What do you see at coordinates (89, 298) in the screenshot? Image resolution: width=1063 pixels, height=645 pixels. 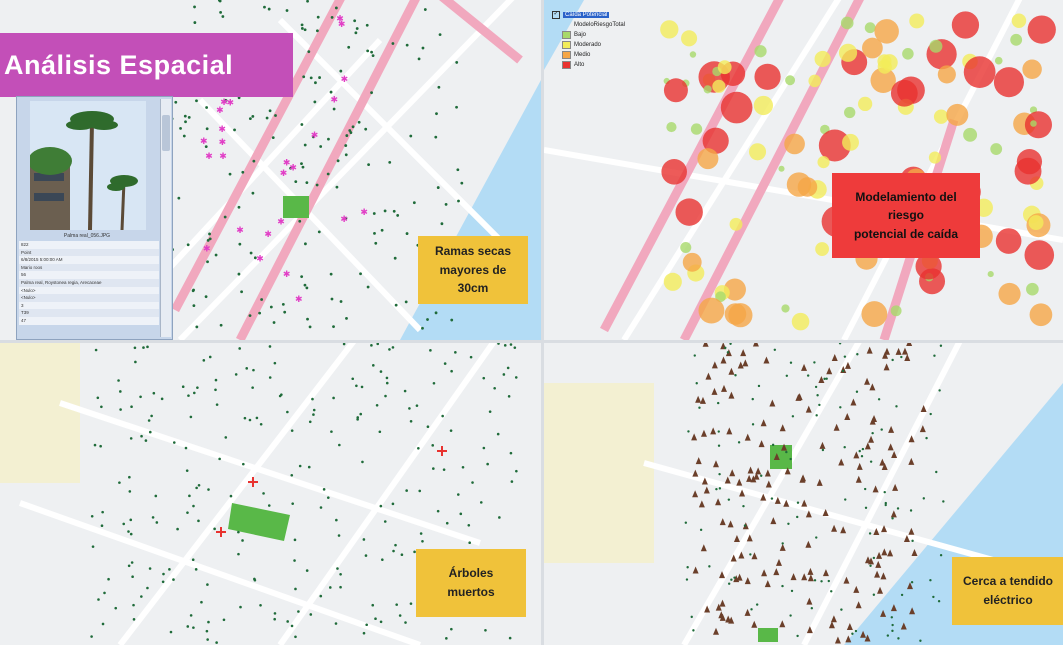 I see `attribute-row: <Nulo>` at bounding box center [89, 298].